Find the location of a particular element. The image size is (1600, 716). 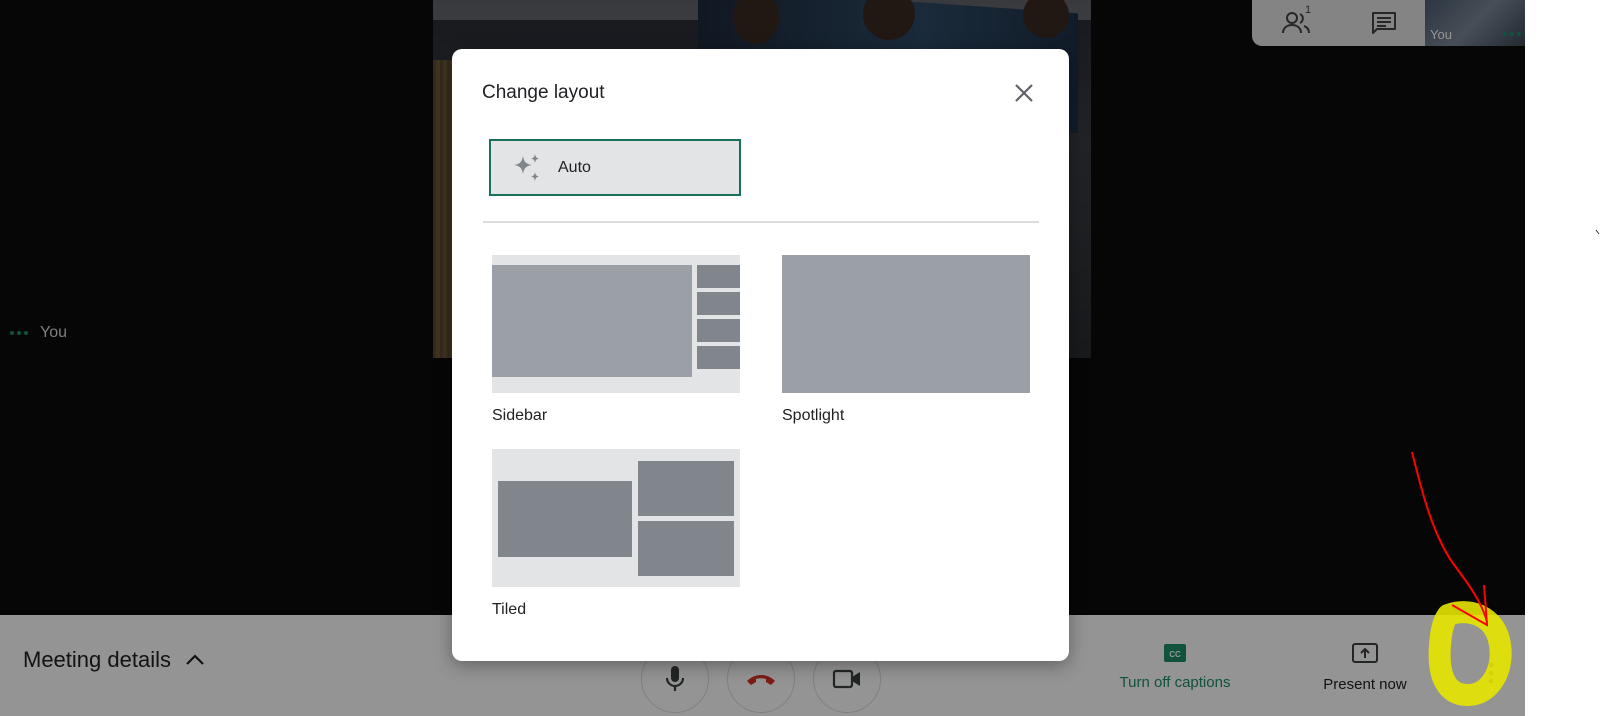

close-dialog-button is located at coordinates (1024, 93).